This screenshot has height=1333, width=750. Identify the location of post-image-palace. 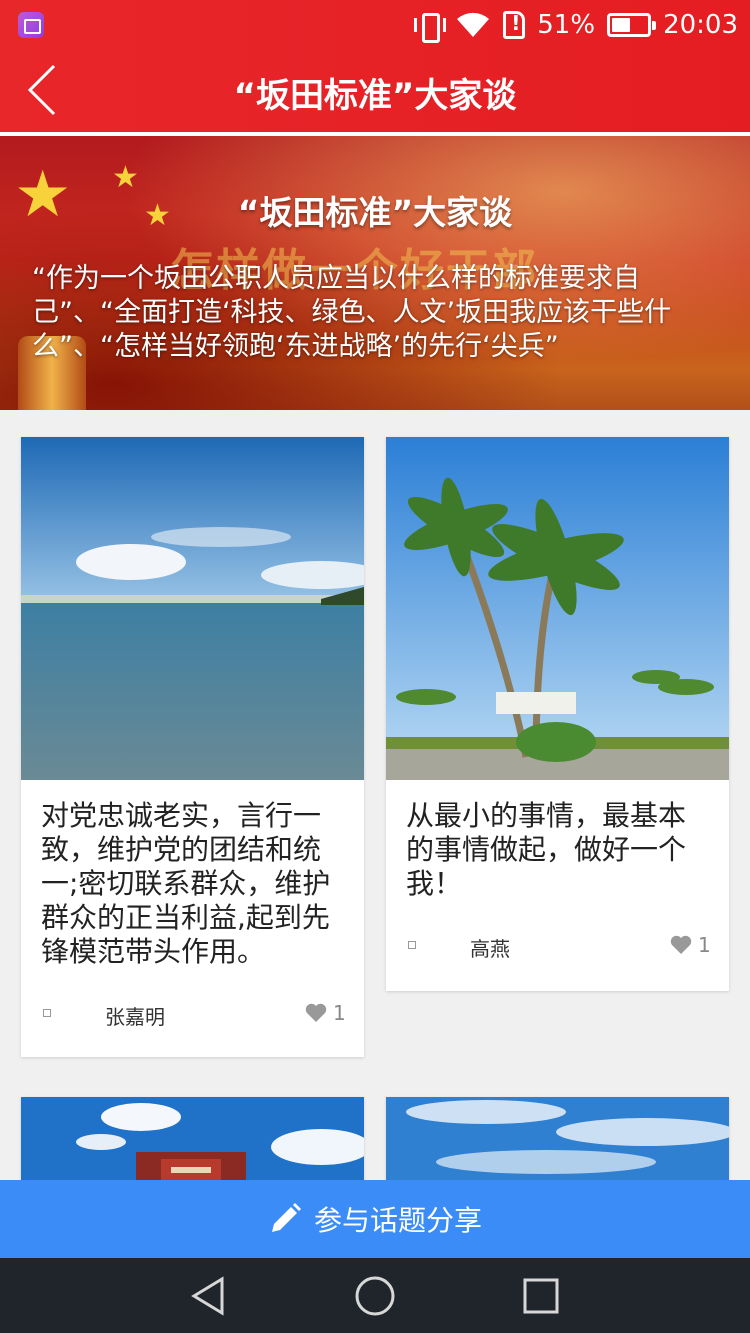
(192, 1138).